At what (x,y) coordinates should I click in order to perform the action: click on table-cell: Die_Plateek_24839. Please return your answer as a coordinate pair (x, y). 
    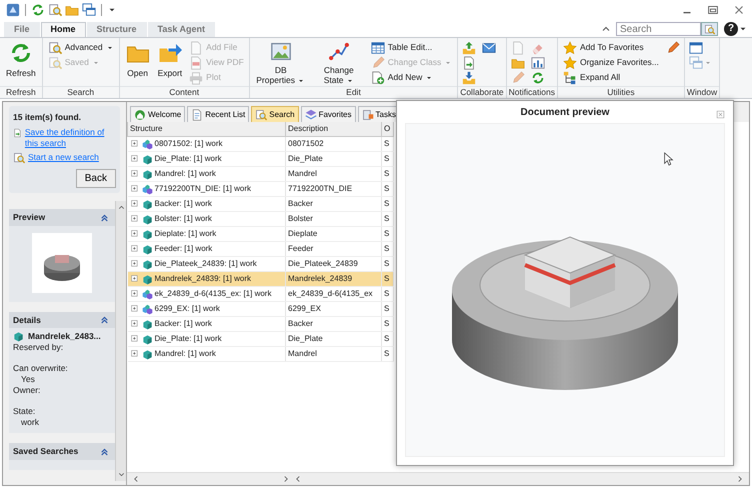
    Looking at the image, I should click on (323, 263).